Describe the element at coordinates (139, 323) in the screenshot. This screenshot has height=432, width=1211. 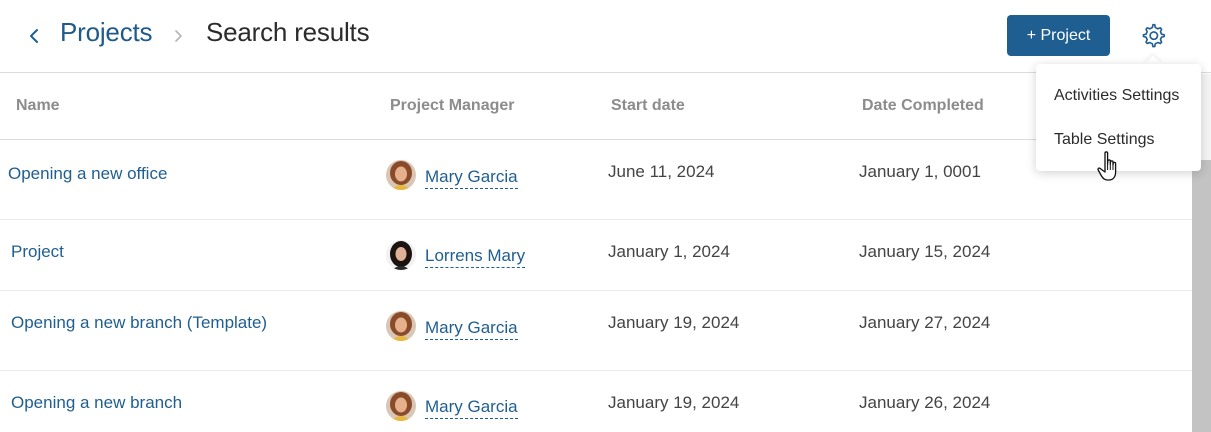
I see `project-name-link: Opening a new branch (Template)` at that location.